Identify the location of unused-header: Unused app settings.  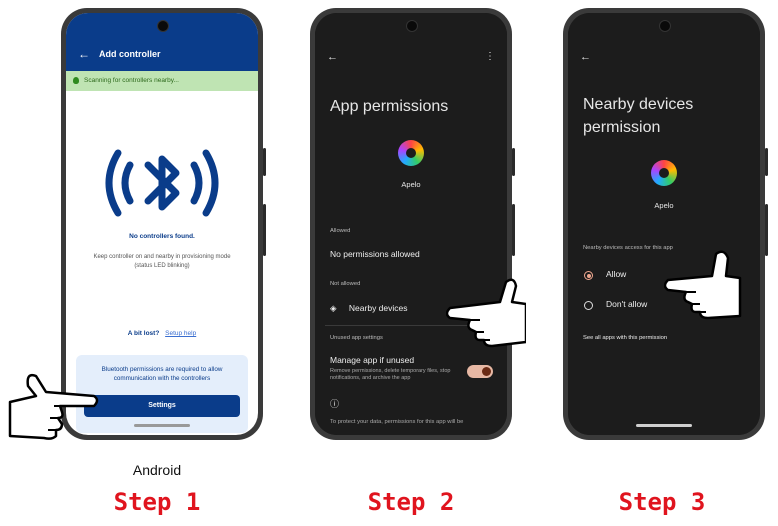
(356, 338).